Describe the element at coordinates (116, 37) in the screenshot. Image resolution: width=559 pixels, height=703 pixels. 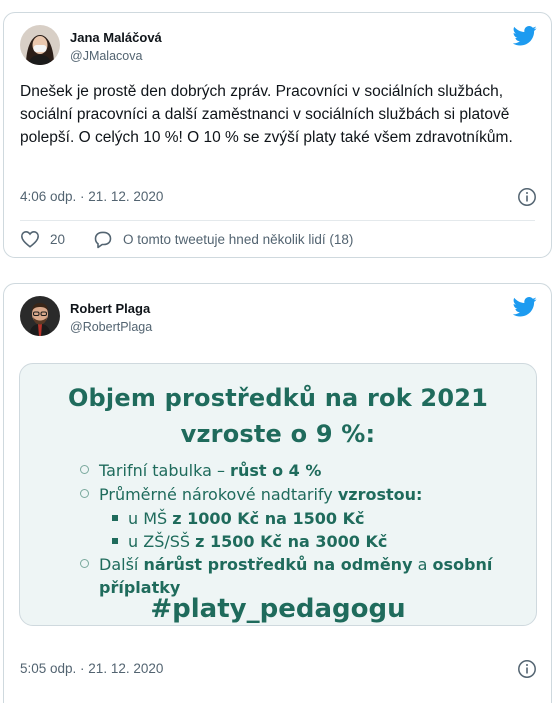
I see `author-name: Jana Maláčová` at that location.